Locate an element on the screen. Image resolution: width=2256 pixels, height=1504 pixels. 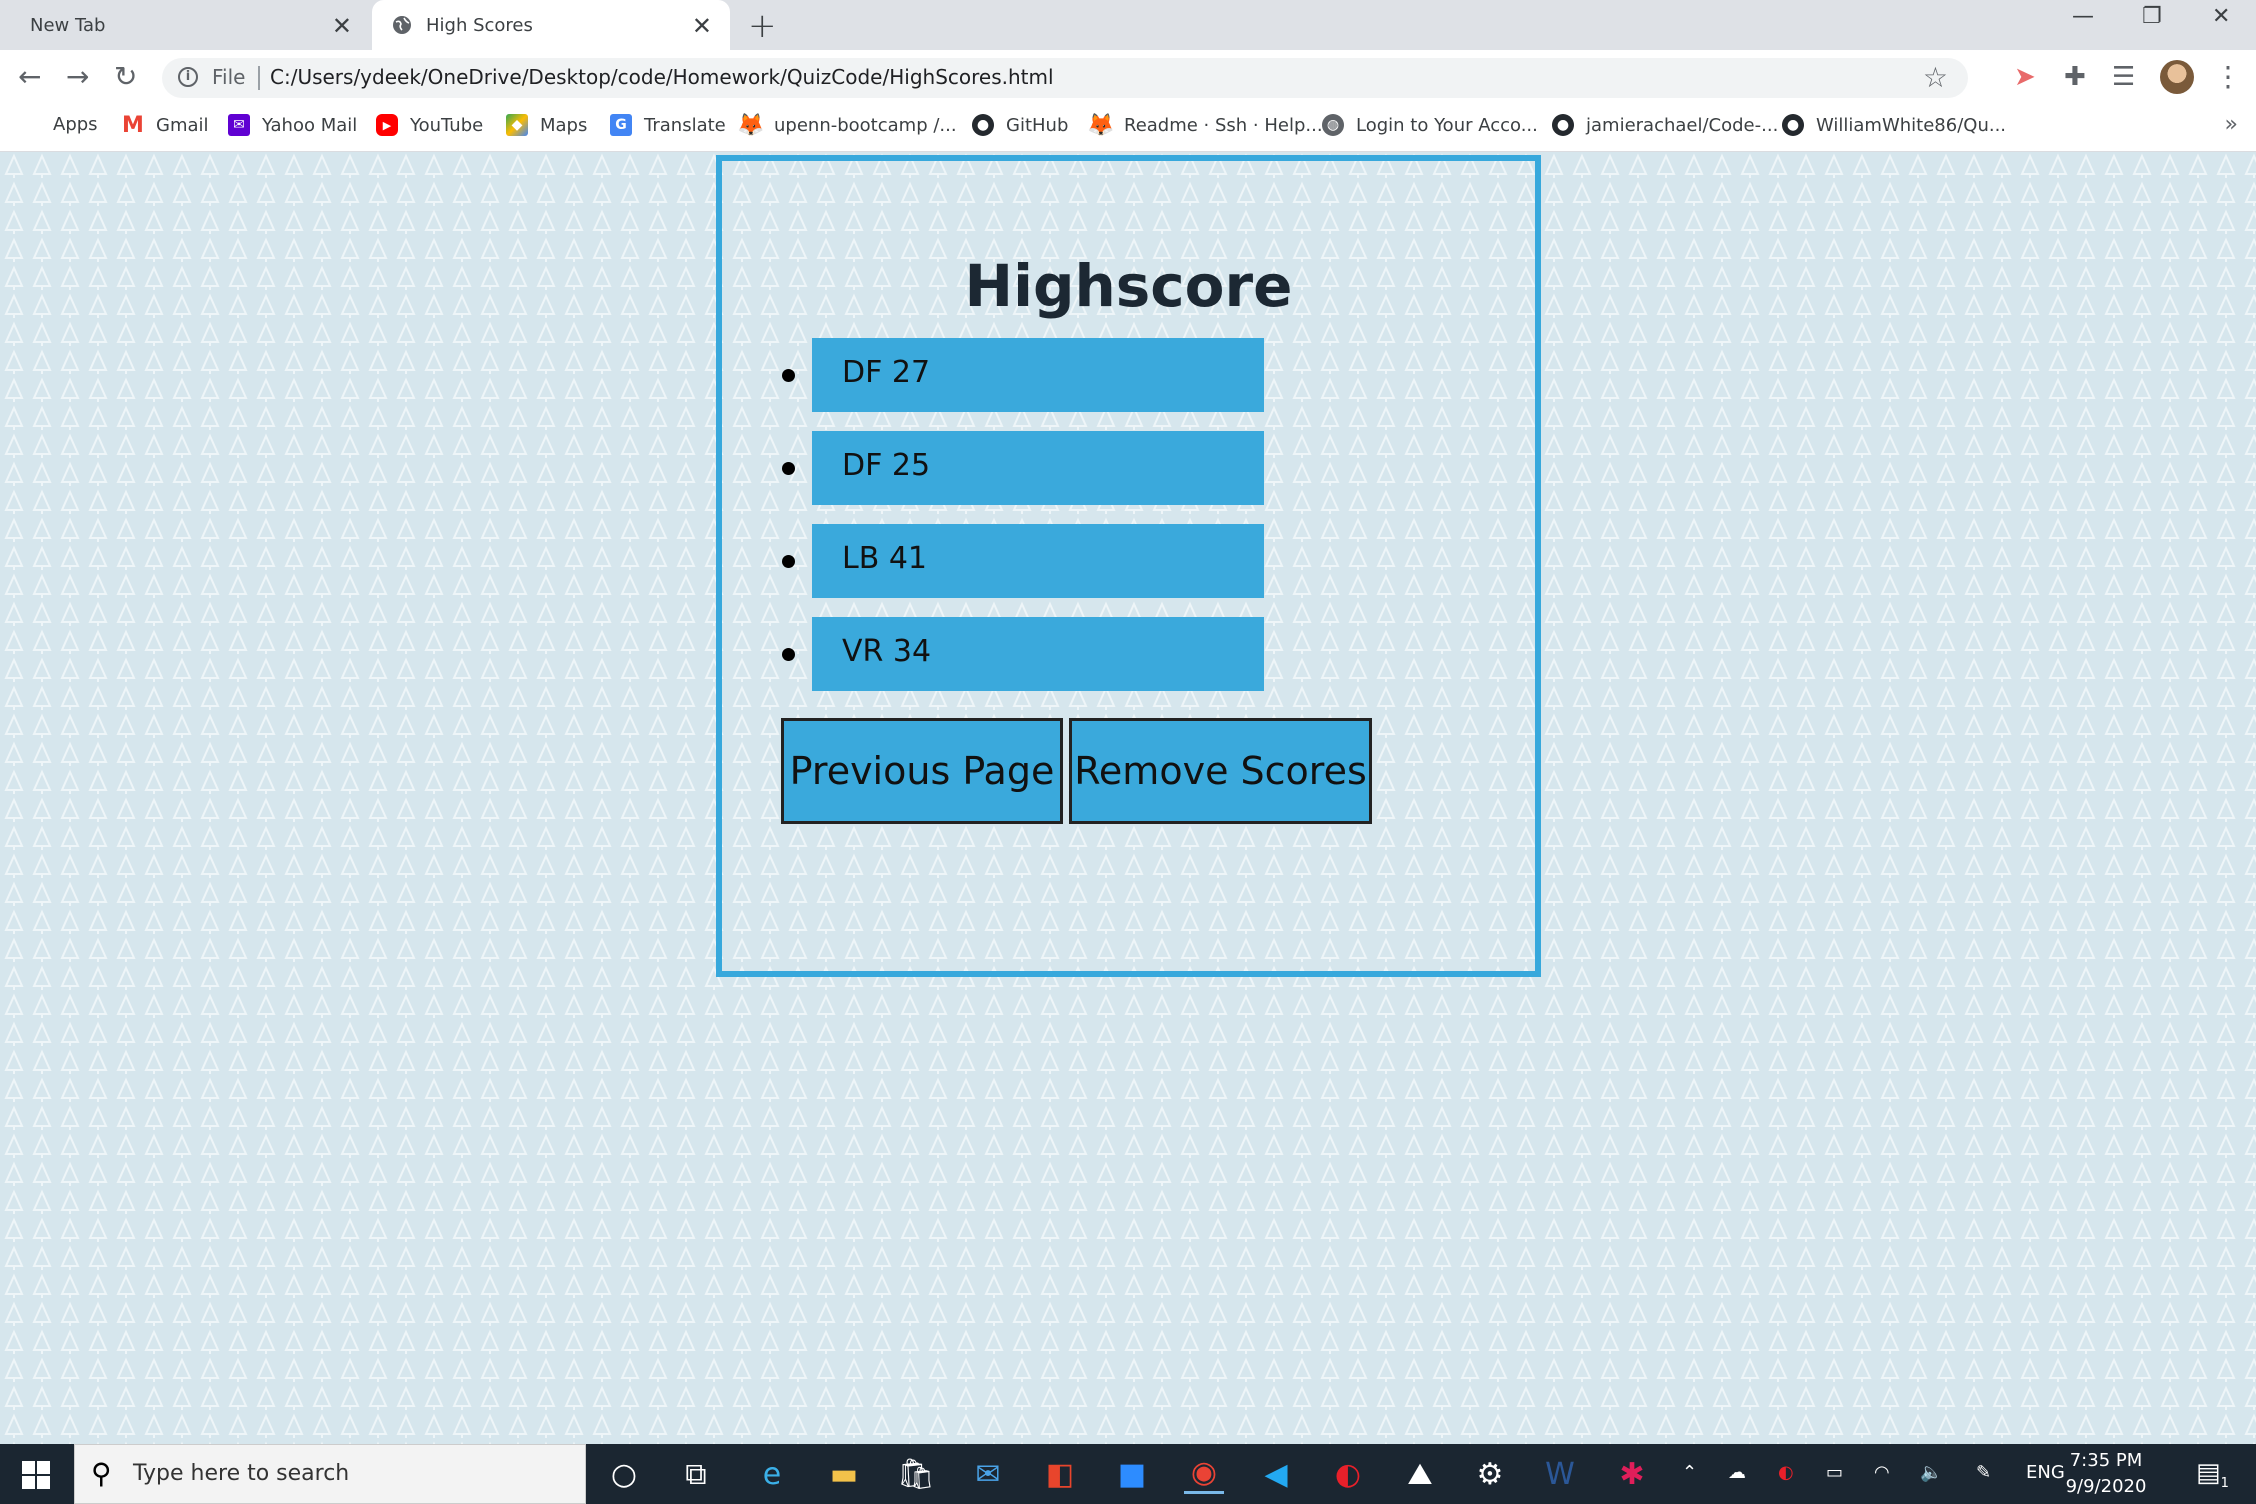
bookmark-github: ● GitHub is located at coordinates (1020, 125).